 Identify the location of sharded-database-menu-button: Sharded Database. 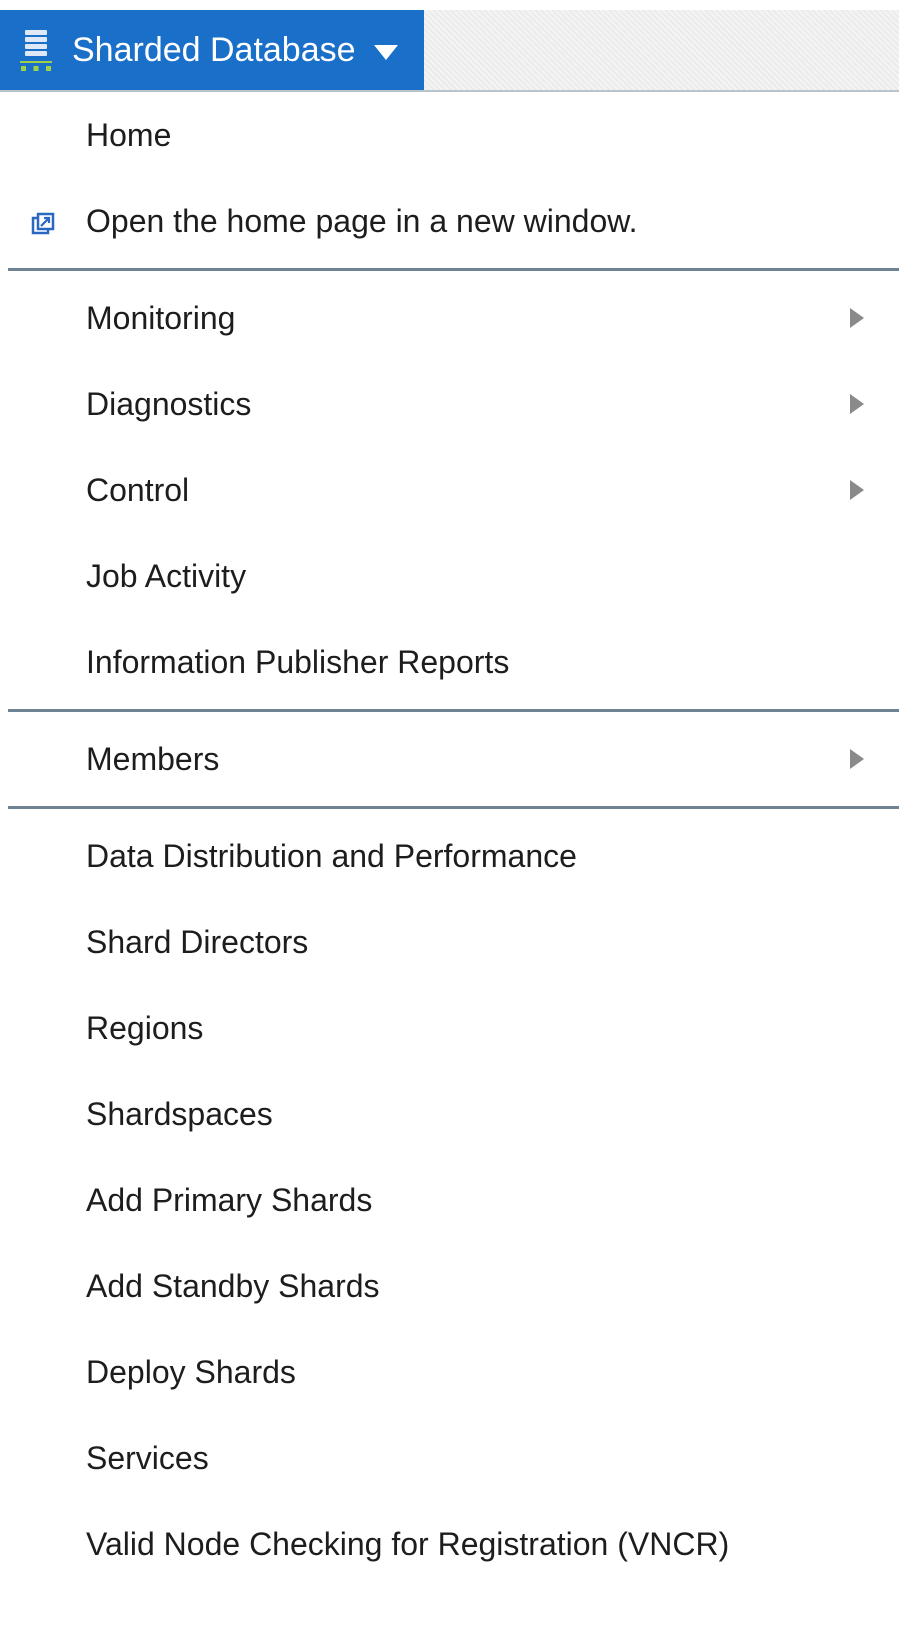
(212, 50).